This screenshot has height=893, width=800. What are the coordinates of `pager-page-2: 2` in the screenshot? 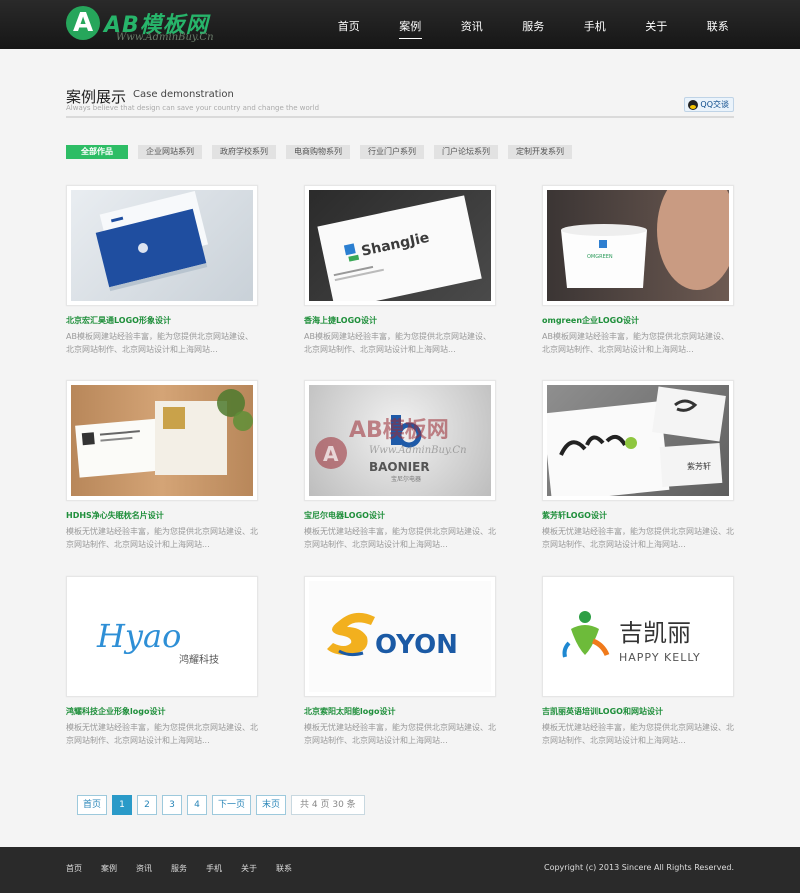 It's located at (147, 805).